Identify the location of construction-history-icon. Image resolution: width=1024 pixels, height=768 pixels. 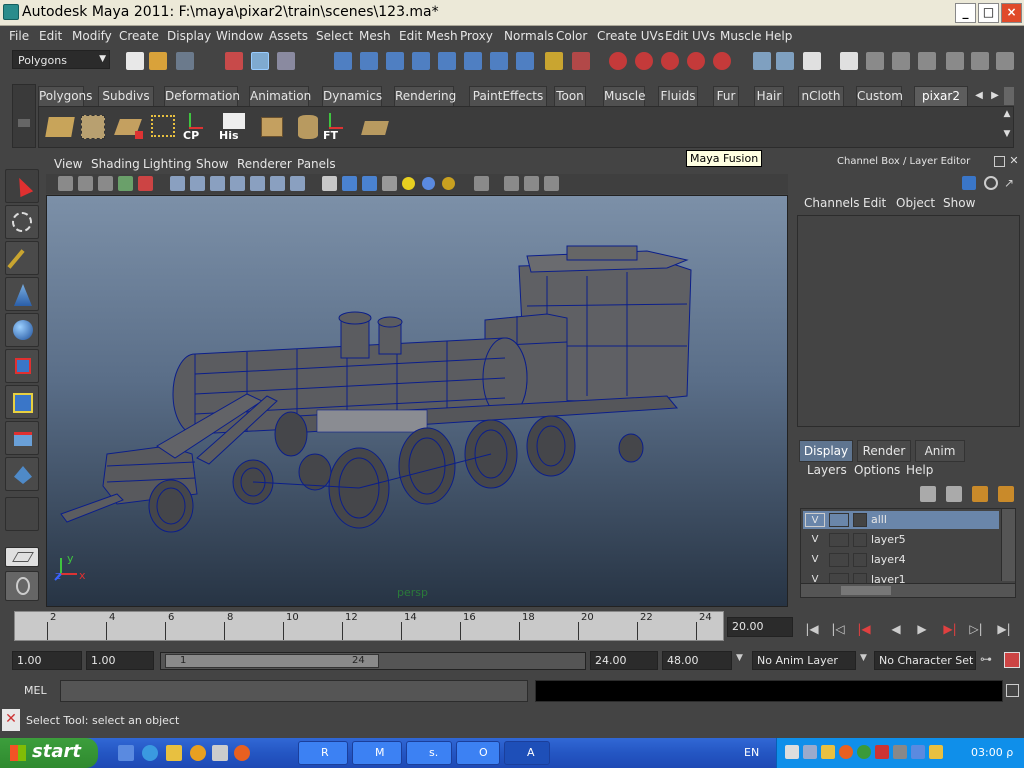
(812, 61).